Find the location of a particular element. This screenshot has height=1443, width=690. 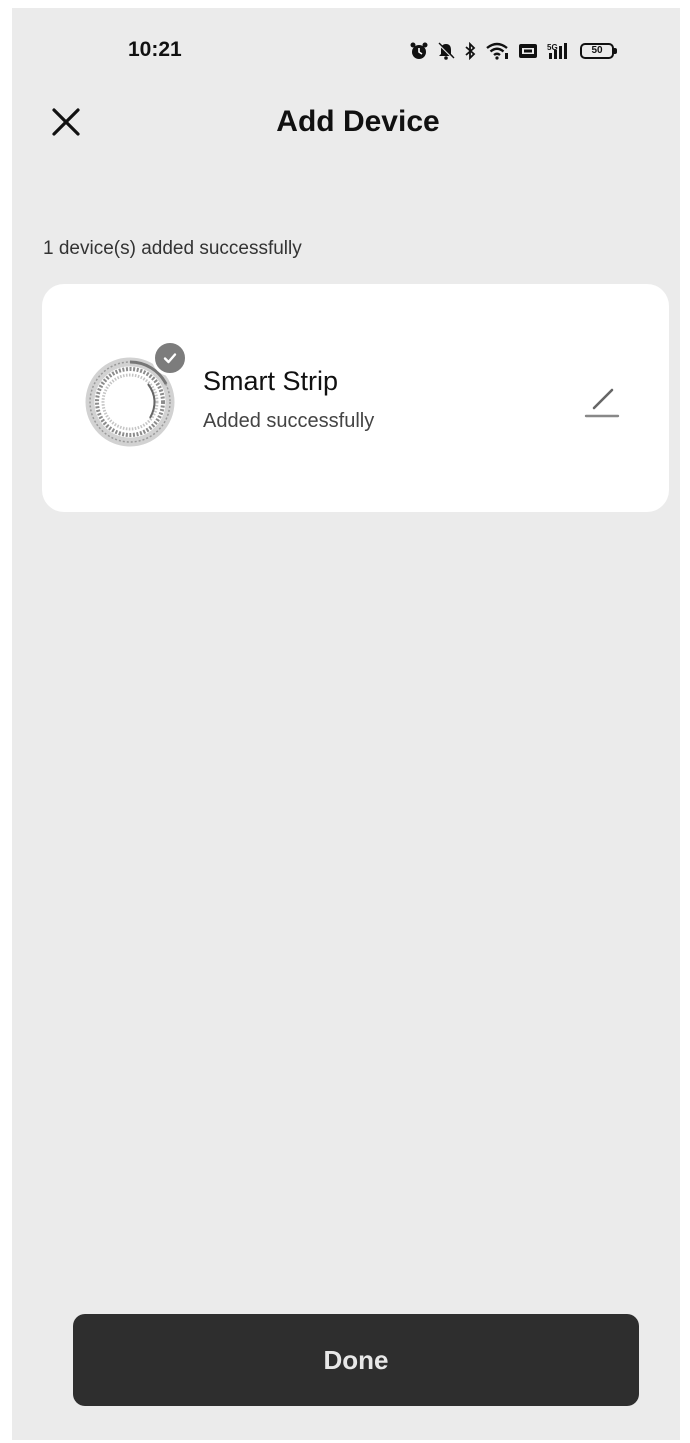

device-card: Smart Strip Added successfully is located at coordinates (355, 398).